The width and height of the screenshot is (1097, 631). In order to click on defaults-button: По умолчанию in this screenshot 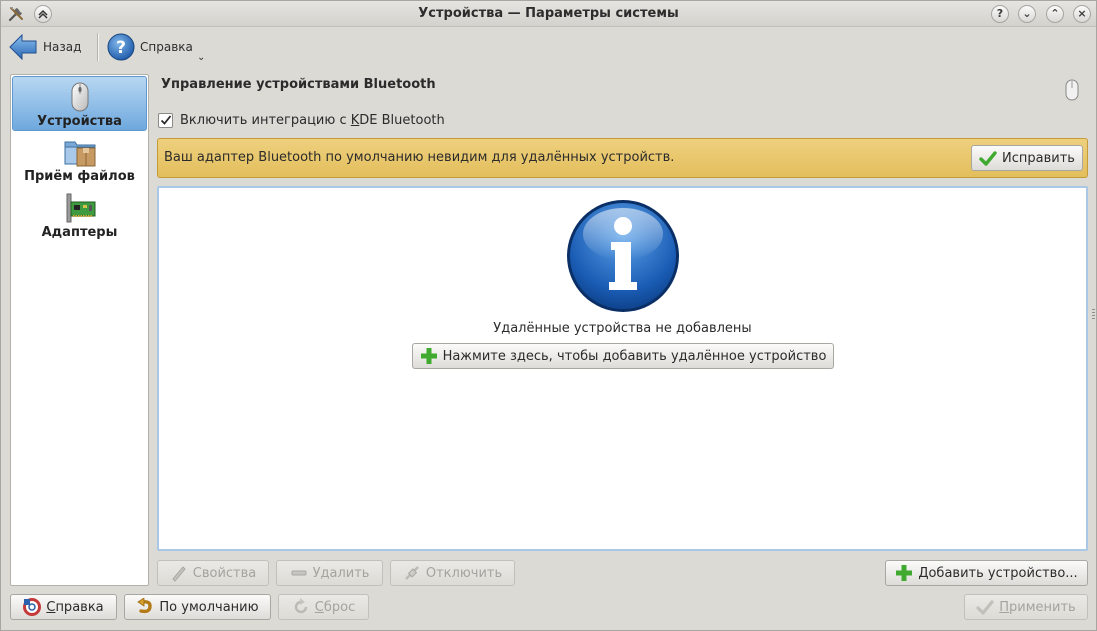, I will do `click(197, 607)`.